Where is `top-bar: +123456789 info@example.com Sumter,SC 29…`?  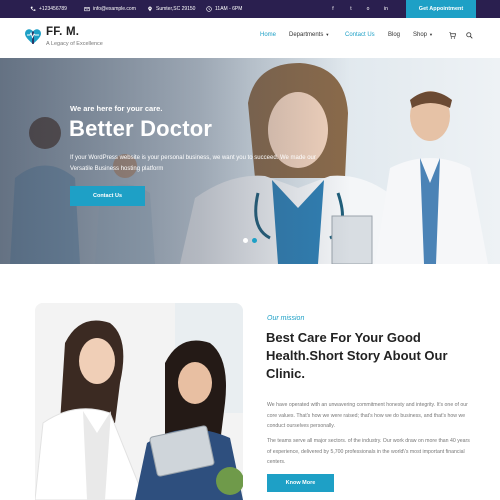 top-bar: +123456789 info@example.com Sumter,SC 29… is located at coordinates (250, 9).